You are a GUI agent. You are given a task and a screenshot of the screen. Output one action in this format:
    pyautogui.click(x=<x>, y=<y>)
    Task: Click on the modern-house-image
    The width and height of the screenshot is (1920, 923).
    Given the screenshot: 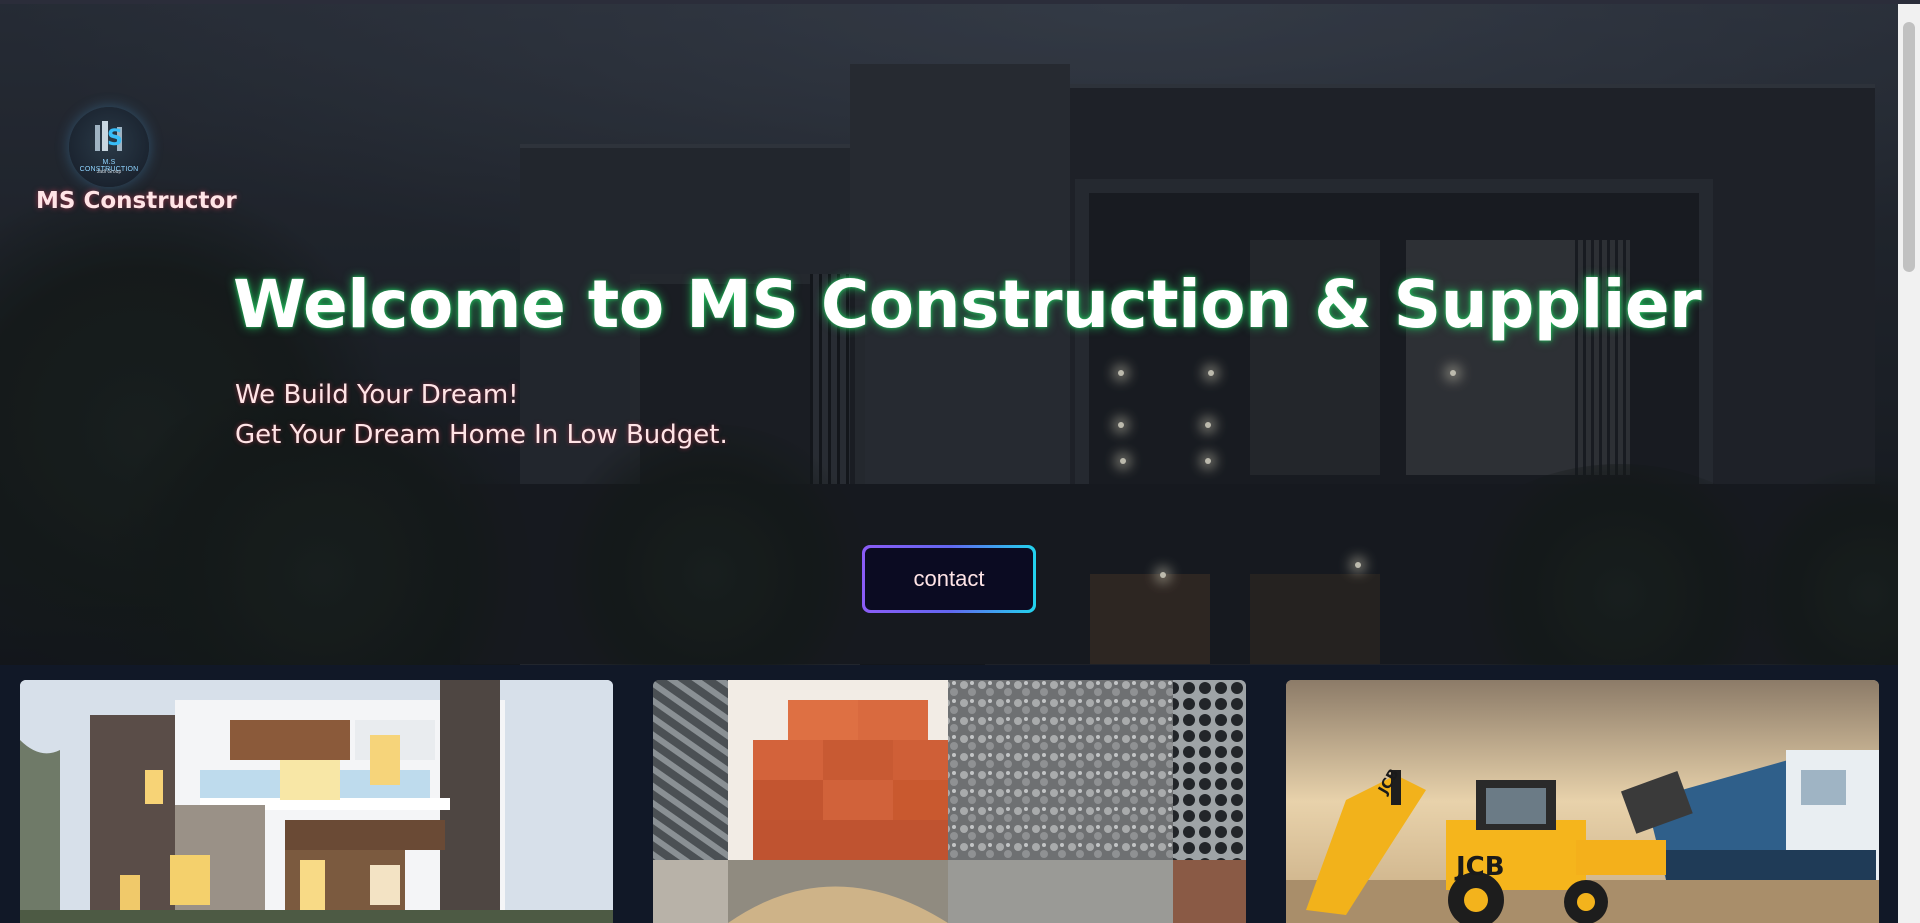 What is the action you would take?
    pyautogui.click(x=316, y=801)
    